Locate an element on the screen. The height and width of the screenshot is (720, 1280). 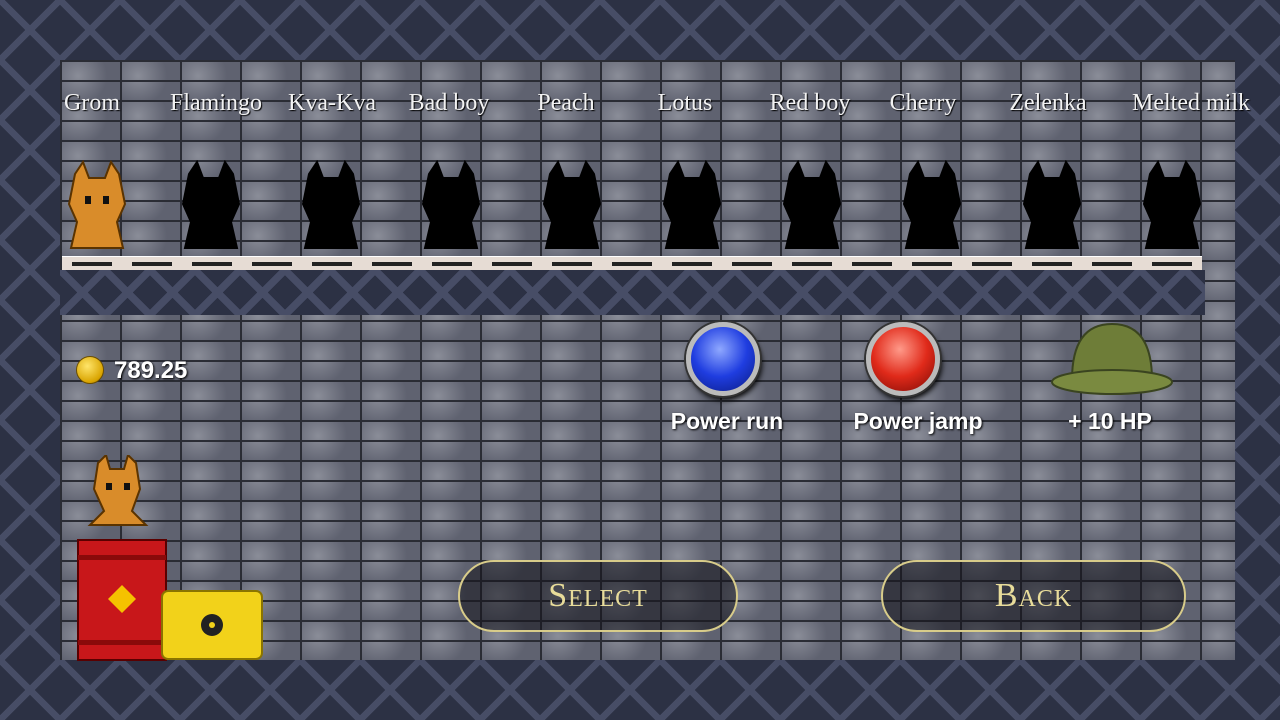
back-button: Back is located at coordinates (1033, 596).